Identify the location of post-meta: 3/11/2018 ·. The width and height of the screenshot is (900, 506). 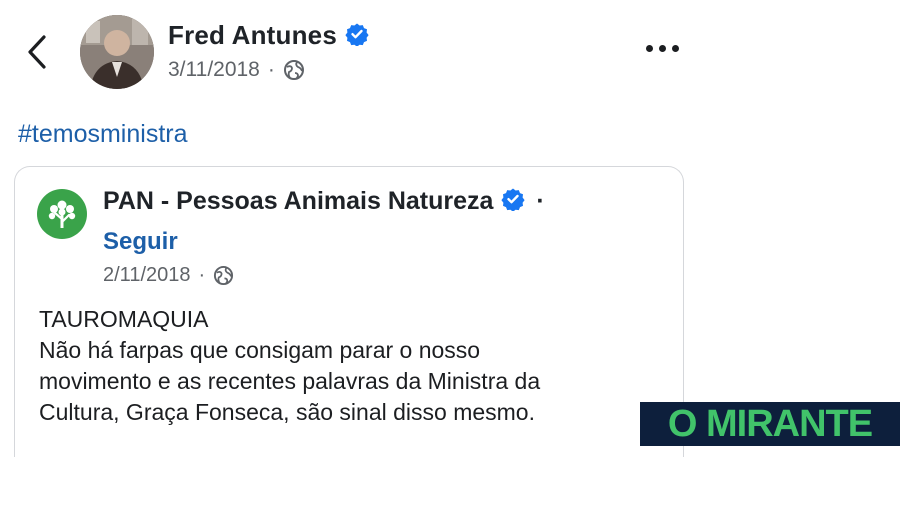
(236, 70).